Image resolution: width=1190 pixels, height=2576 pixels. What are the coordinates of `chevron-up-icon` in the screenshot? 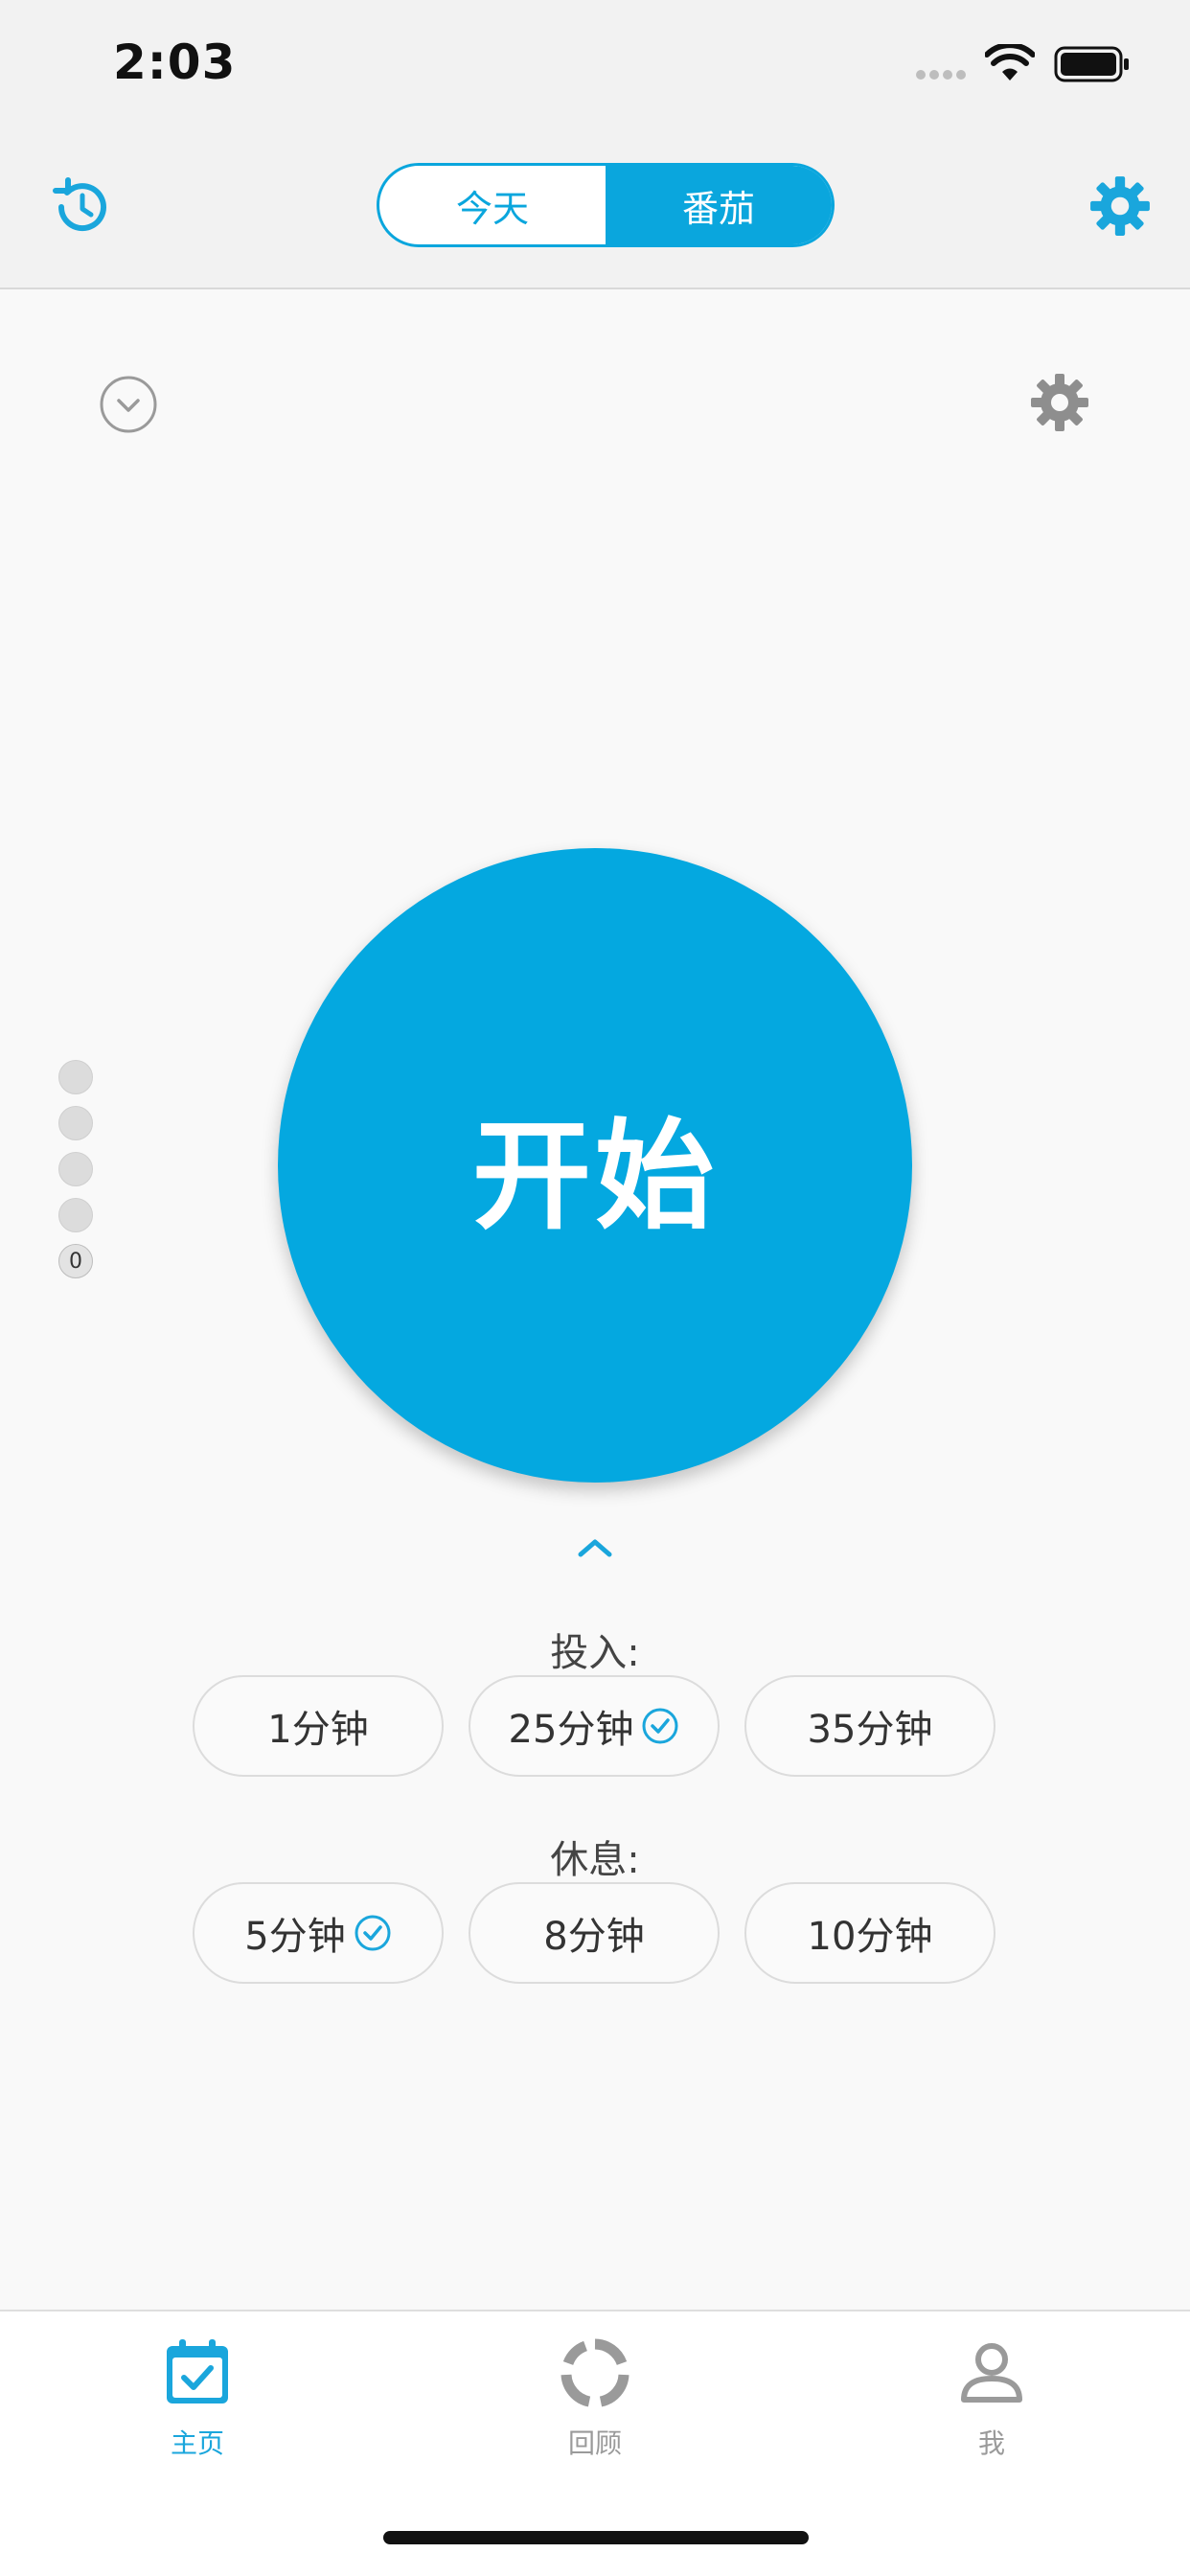 It's located at (595, 1547).